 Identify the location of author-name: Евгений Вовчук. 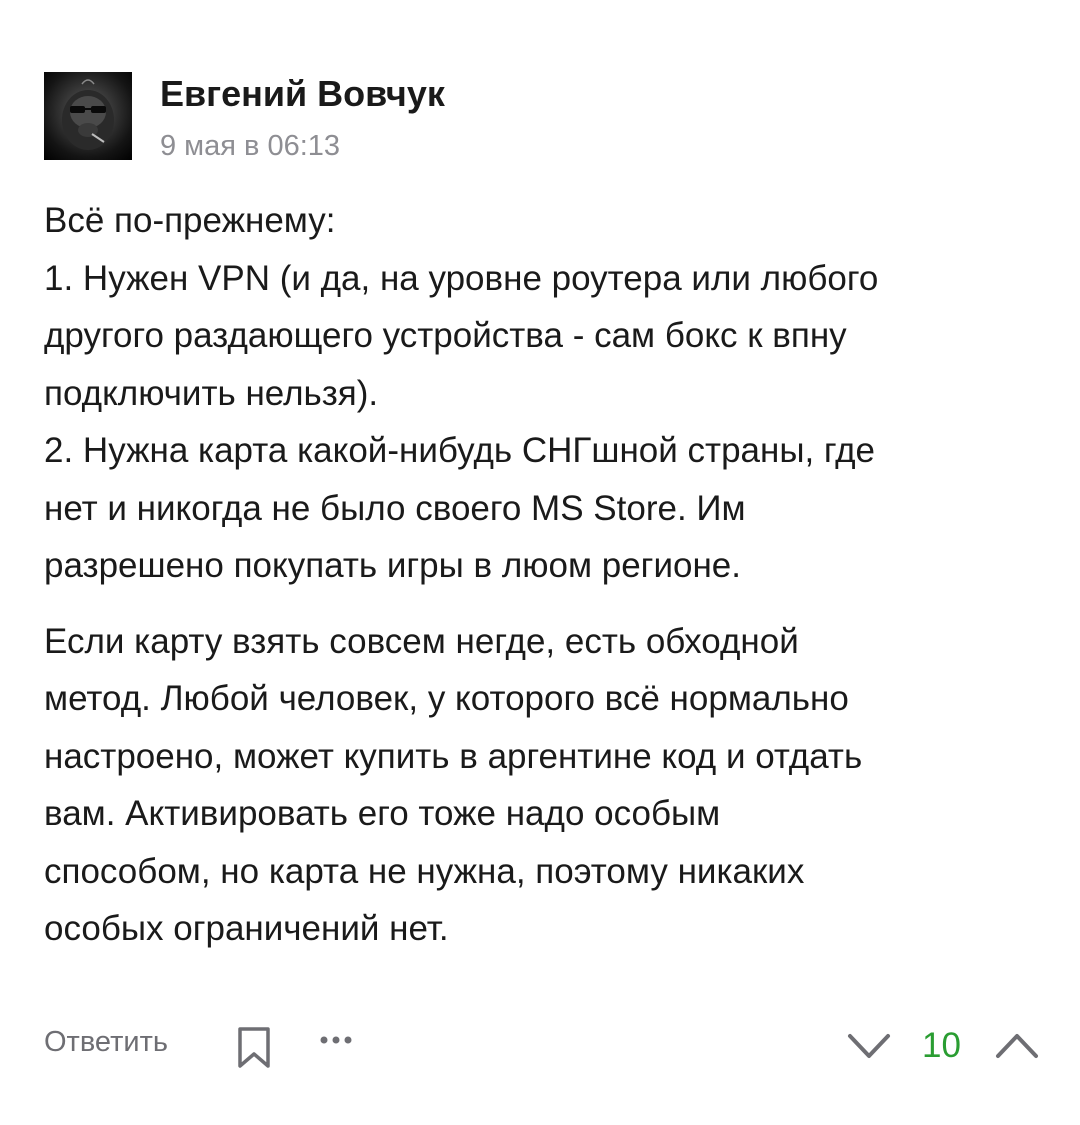
(302, 94).